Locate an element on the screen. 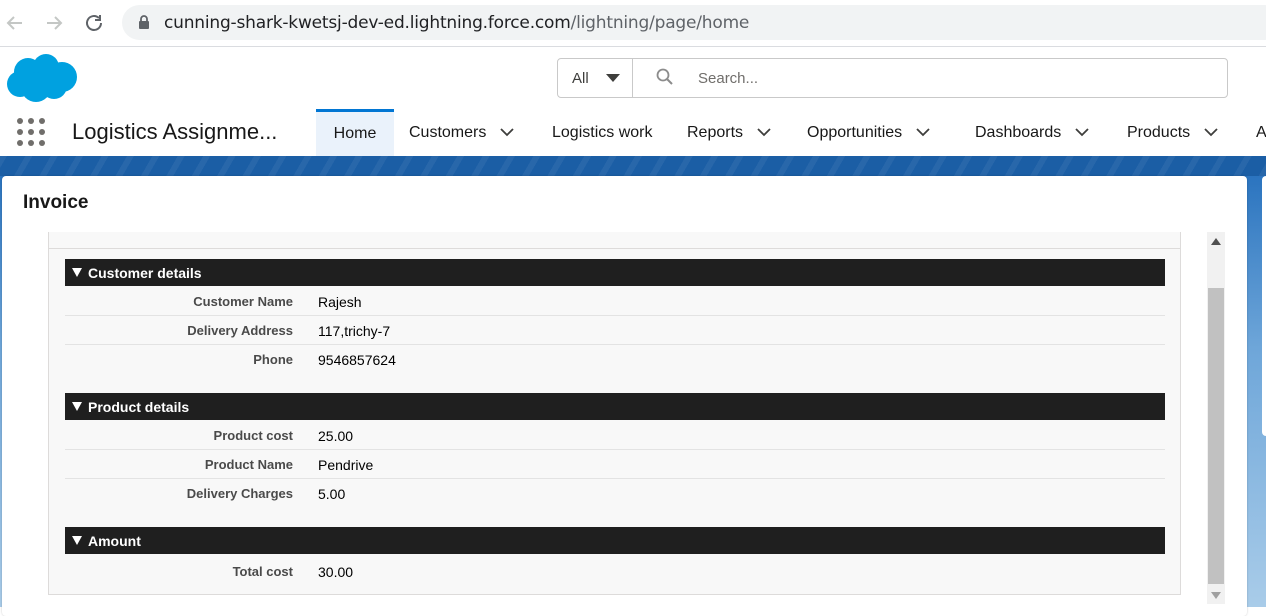 This screenshot has height=616, width=1266. salesforce-logo-icon is located at coordinates (43, 80).